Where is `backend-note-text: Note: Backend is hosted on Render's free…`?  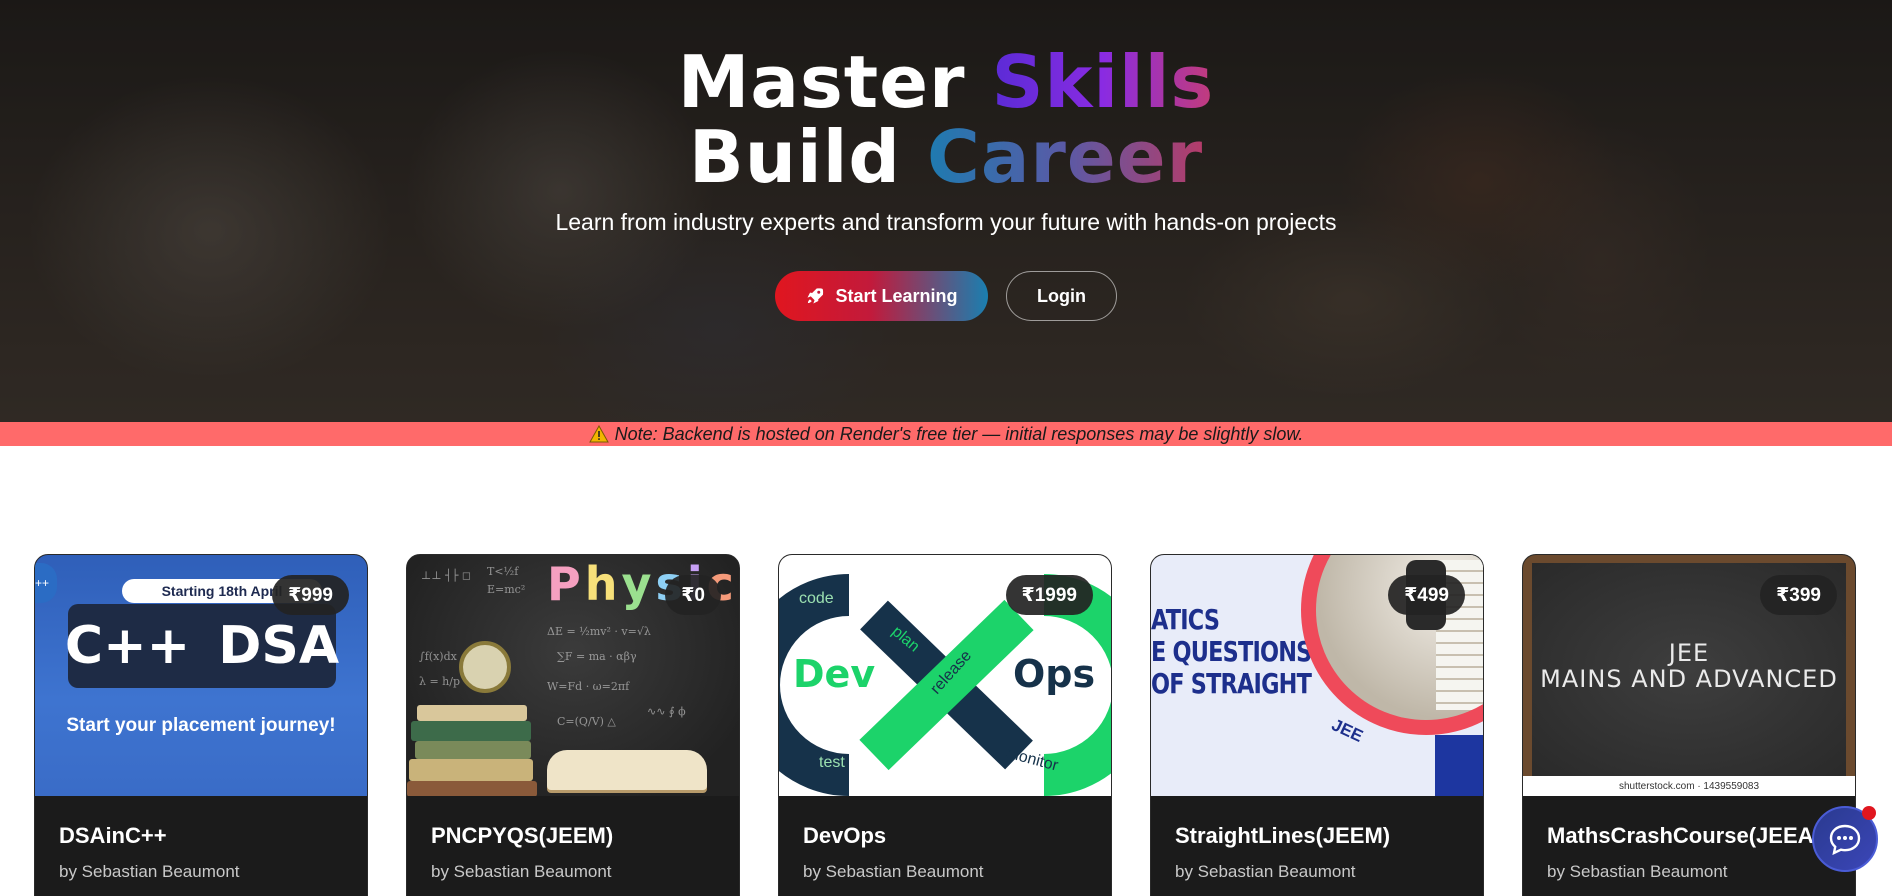 backend-note-text: Note: Backend is hosted on Render's free… is located at coordinates (959, 433).